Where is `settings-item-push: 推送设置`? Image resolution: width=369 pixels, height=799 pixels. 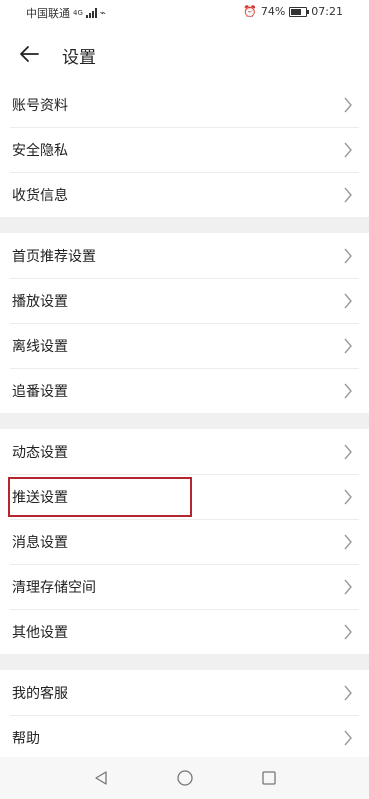
settings-item-push: 推送设置 is located at coordinates (184, 496).